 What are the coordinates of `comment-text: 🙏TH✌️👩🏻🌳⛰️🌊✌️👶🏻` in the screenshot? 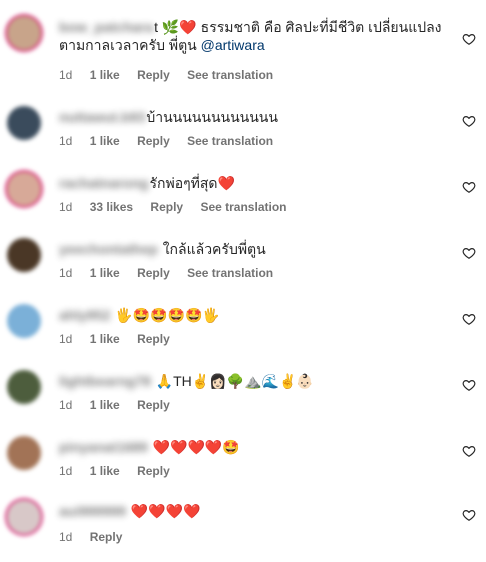 It's located at (234, 381).